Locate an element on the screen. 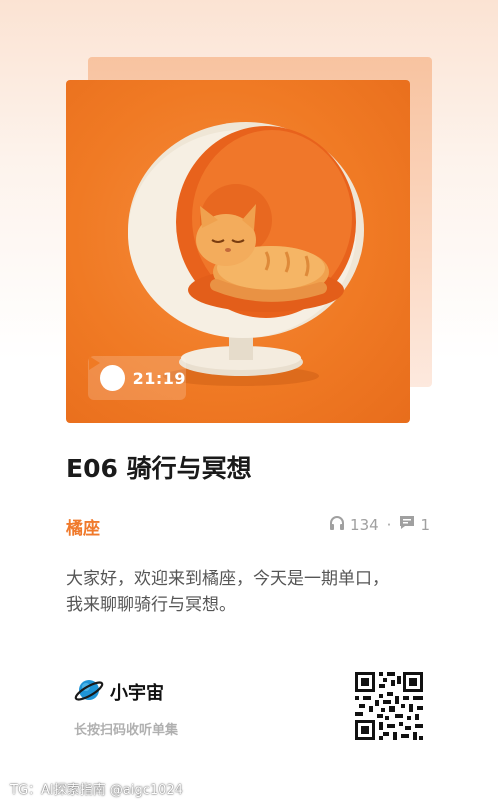  description-line-1: 大家好，欢迎来到橘座，今天是一期单口， is located at coordinates (227, 579).